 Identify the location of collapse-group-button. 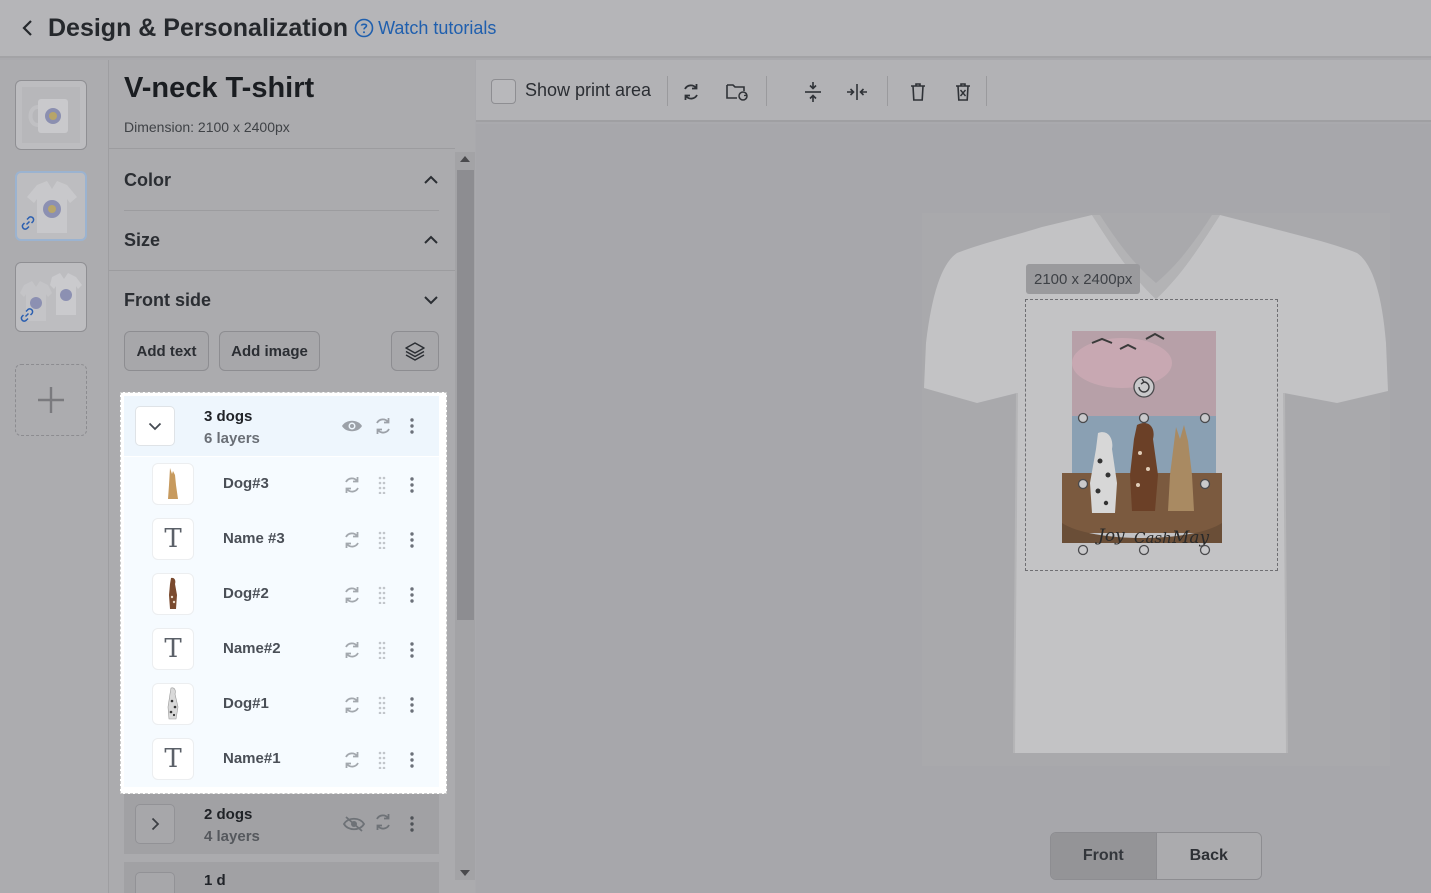
(155, 426).